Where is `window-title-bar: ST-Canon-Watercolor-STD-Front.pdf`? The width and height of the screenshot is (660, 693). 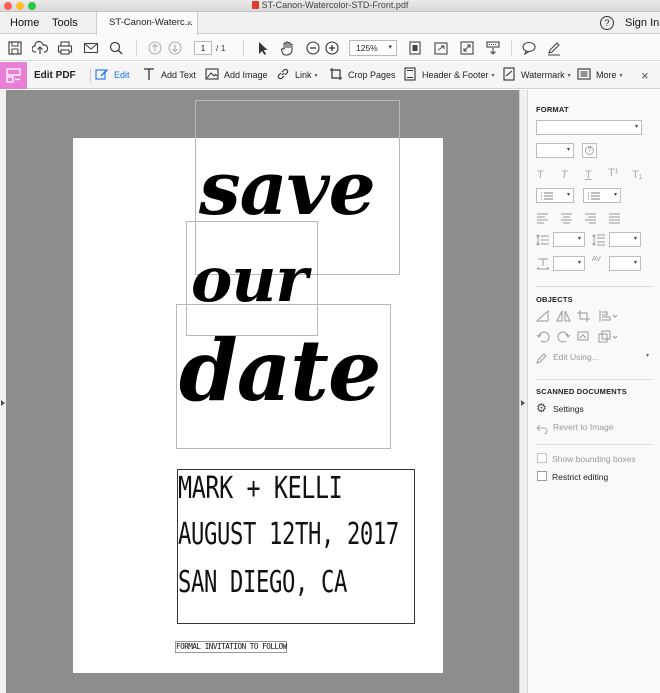
window-title-bar: ST-Canon-Watercolor-STD-Front.pdf is located at coordinates (330, 6).